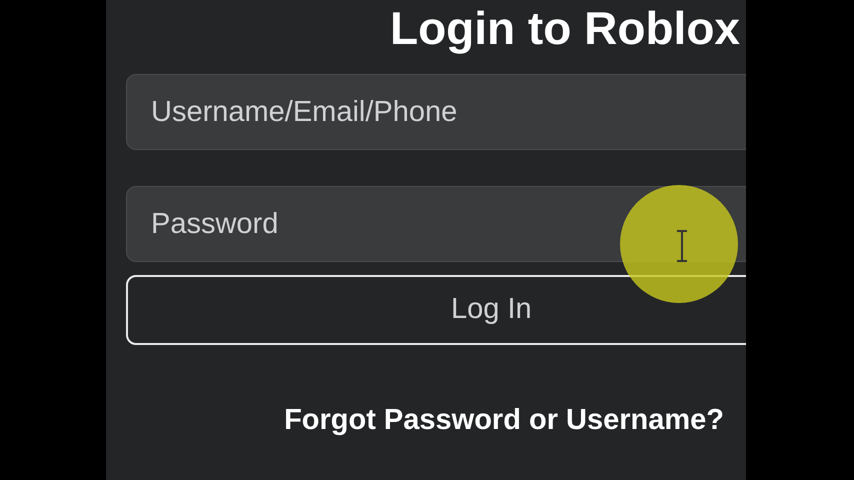 This screenshot has height=480, width=854. I want to click on input-field: Username/Email/Phone, so click(436, 112).